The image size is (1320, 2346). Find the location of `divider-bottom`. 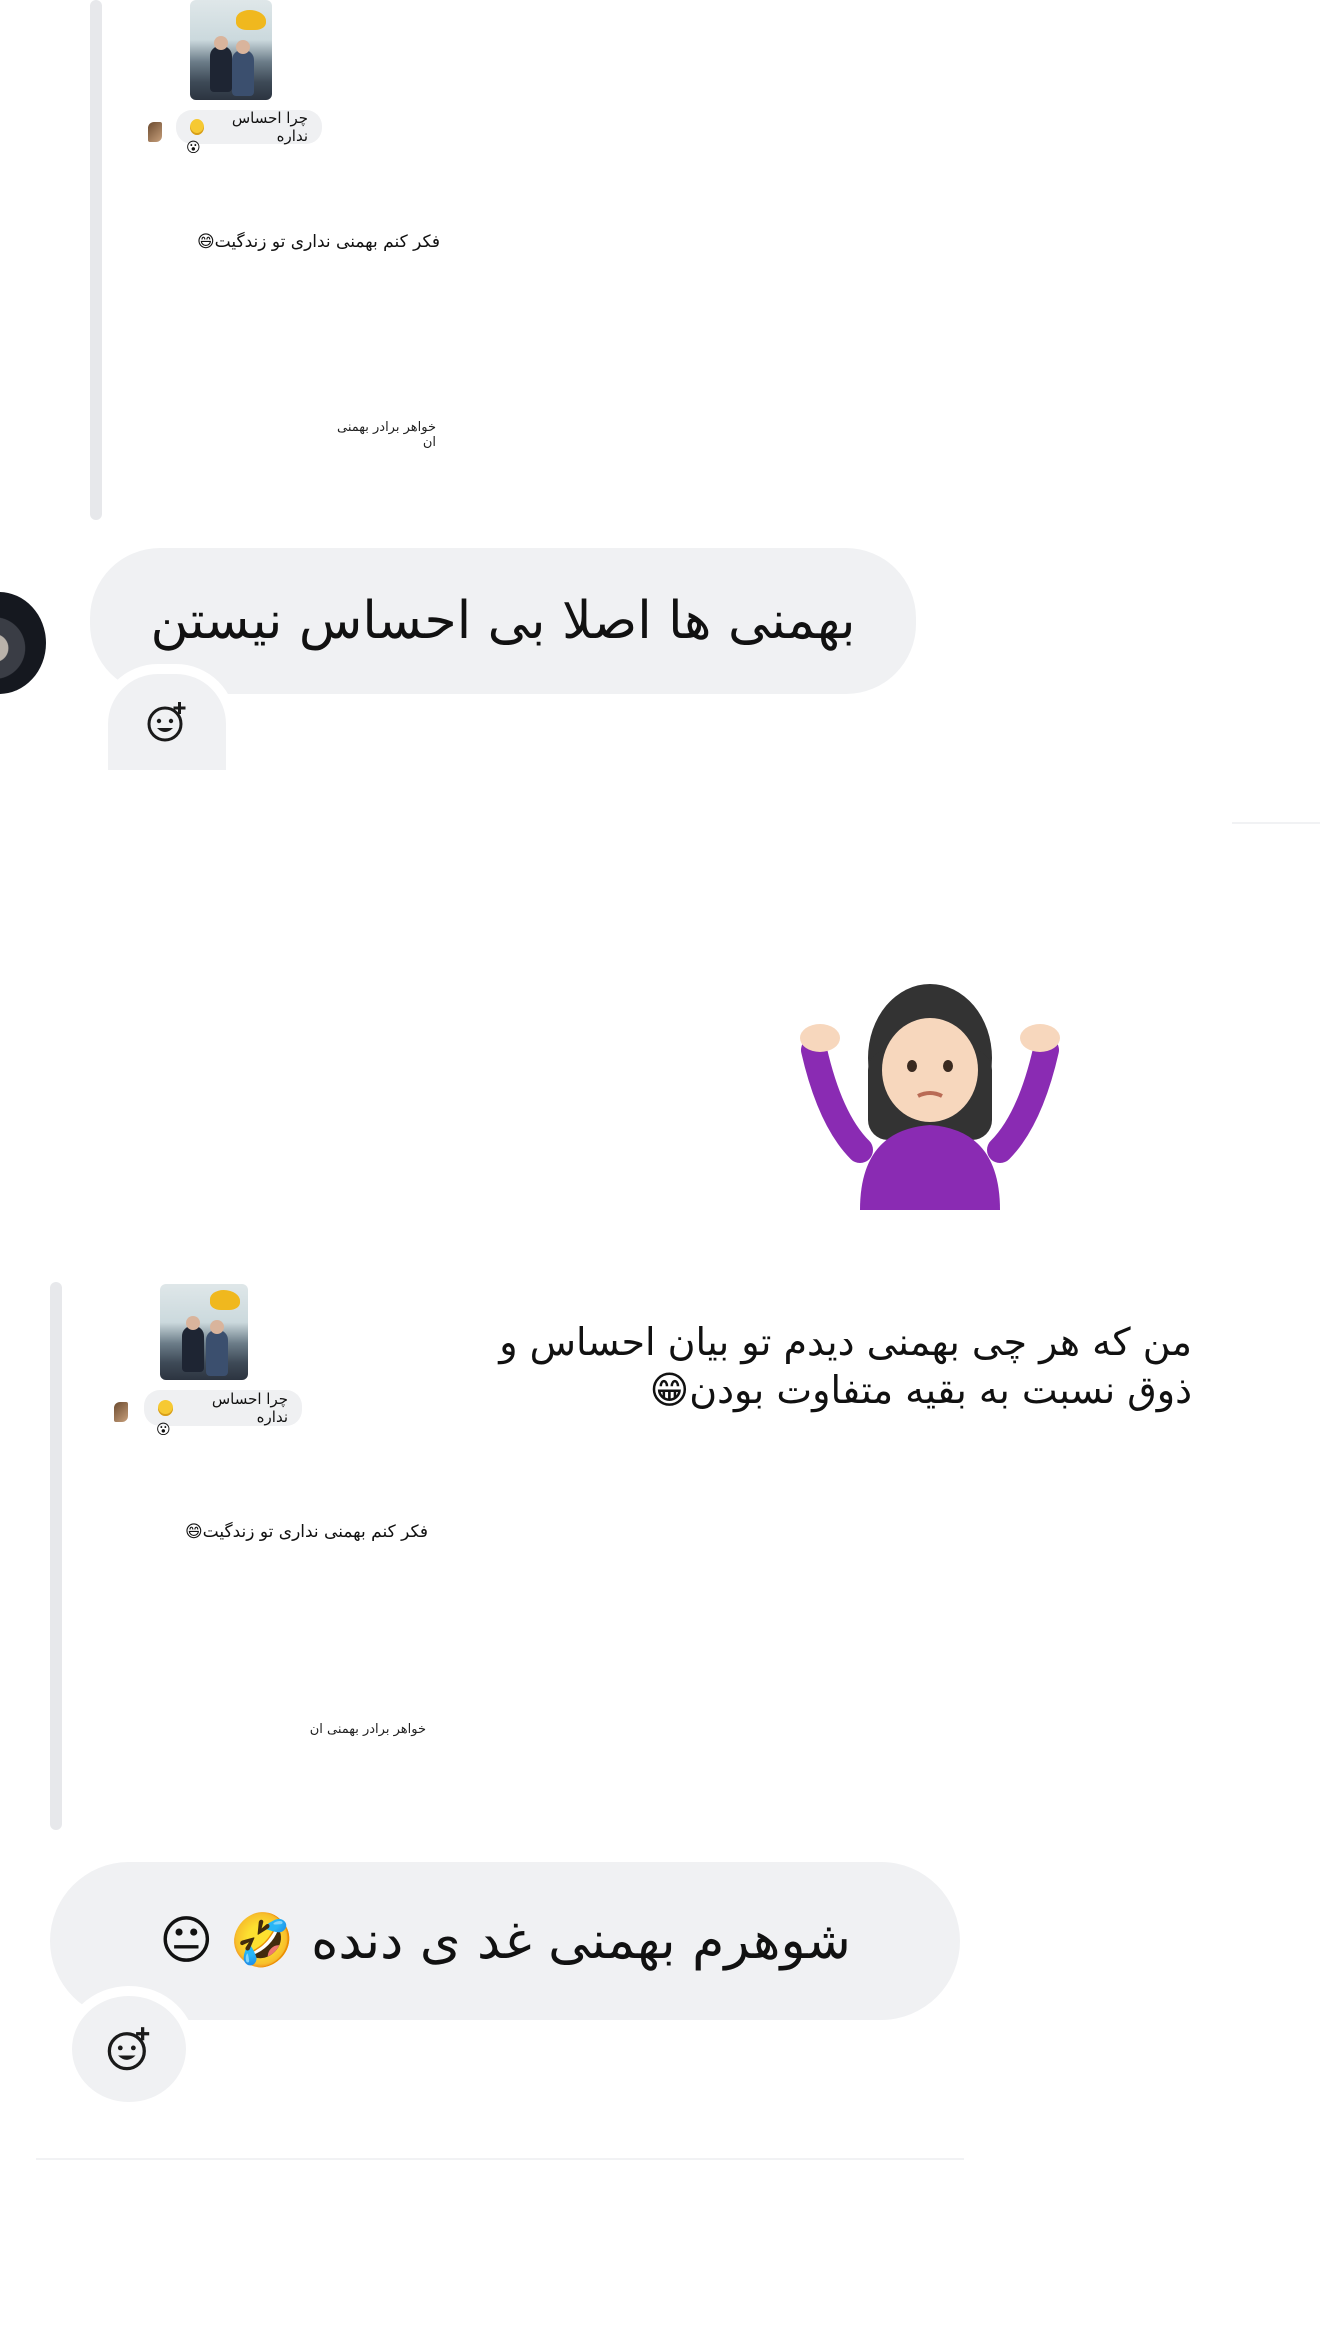

divider-bottom is located at coordinates (500, 2159).